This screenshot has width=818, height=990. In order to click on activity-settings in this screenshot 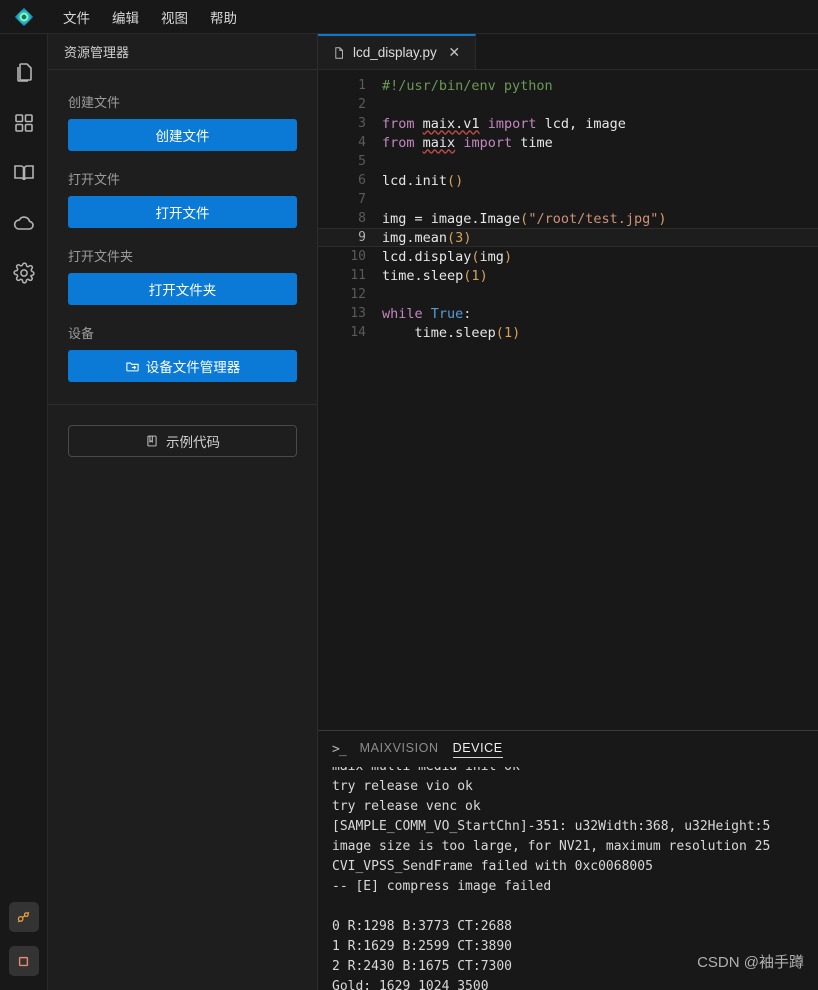, I will do `click(24, 273)`.